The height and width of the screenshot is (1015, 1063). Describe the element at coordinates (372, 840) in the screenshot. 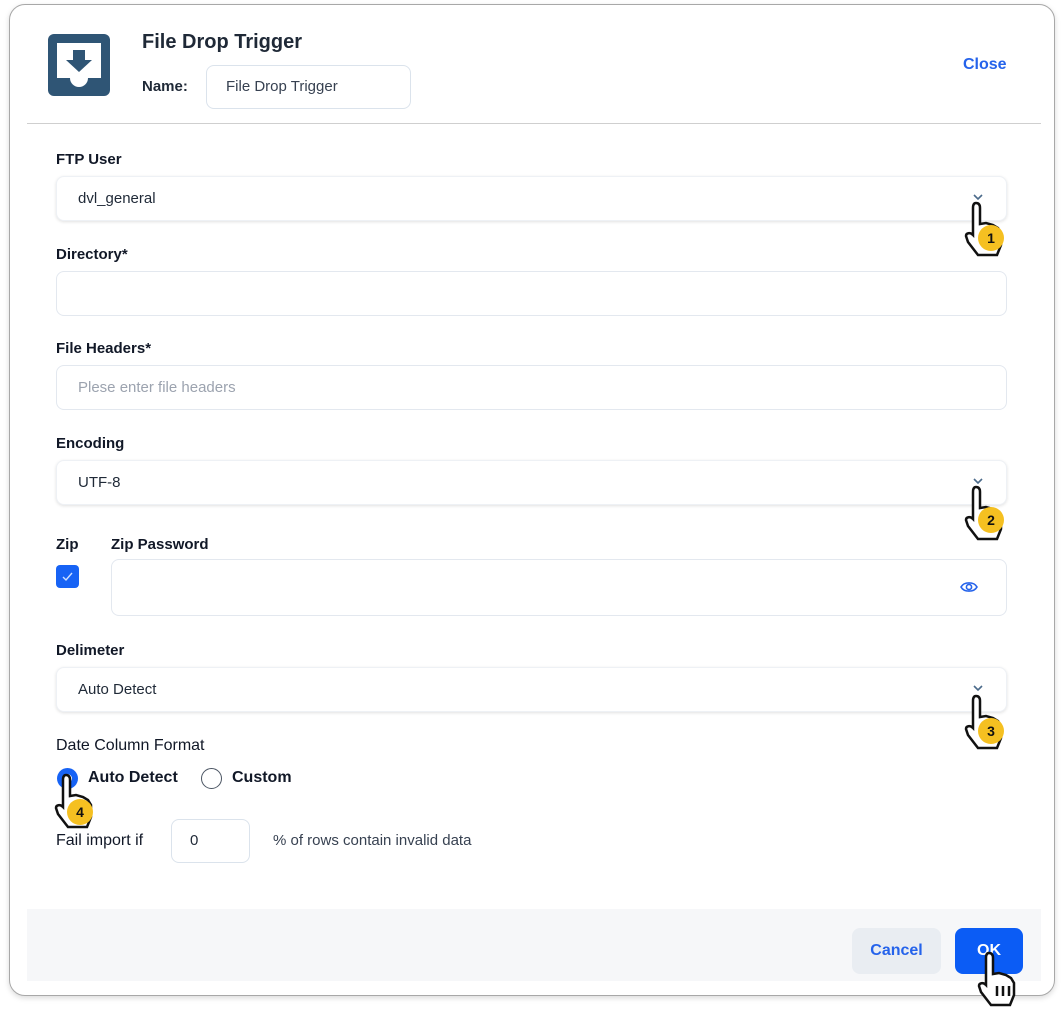

I see `fail-import-suffix: % of rows contain invalid data` at that location.